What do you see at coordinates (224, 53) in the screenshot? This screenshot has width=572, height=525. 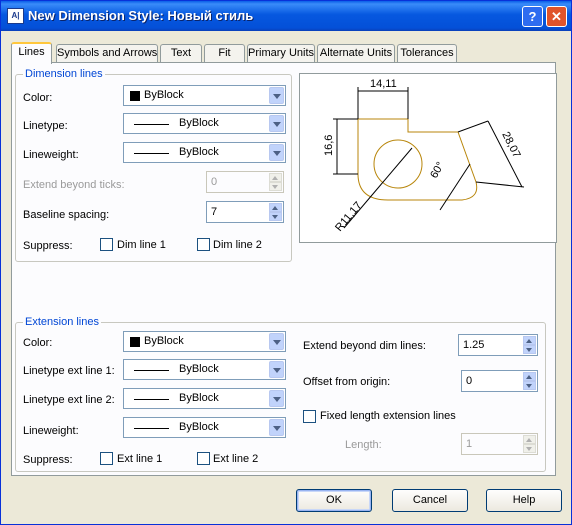 I see `tab-fit: Fit` at bounding box center [224, 53].